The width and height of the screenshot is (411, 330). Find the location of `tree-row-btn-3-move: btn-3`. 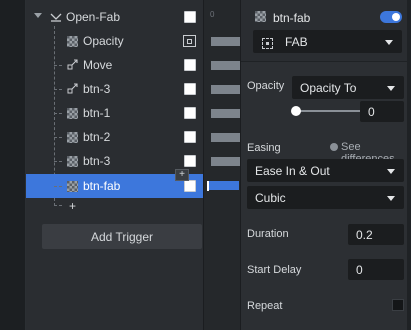

tree-row-btn-3-move: btn-3 is located at coordinates (114, 89).